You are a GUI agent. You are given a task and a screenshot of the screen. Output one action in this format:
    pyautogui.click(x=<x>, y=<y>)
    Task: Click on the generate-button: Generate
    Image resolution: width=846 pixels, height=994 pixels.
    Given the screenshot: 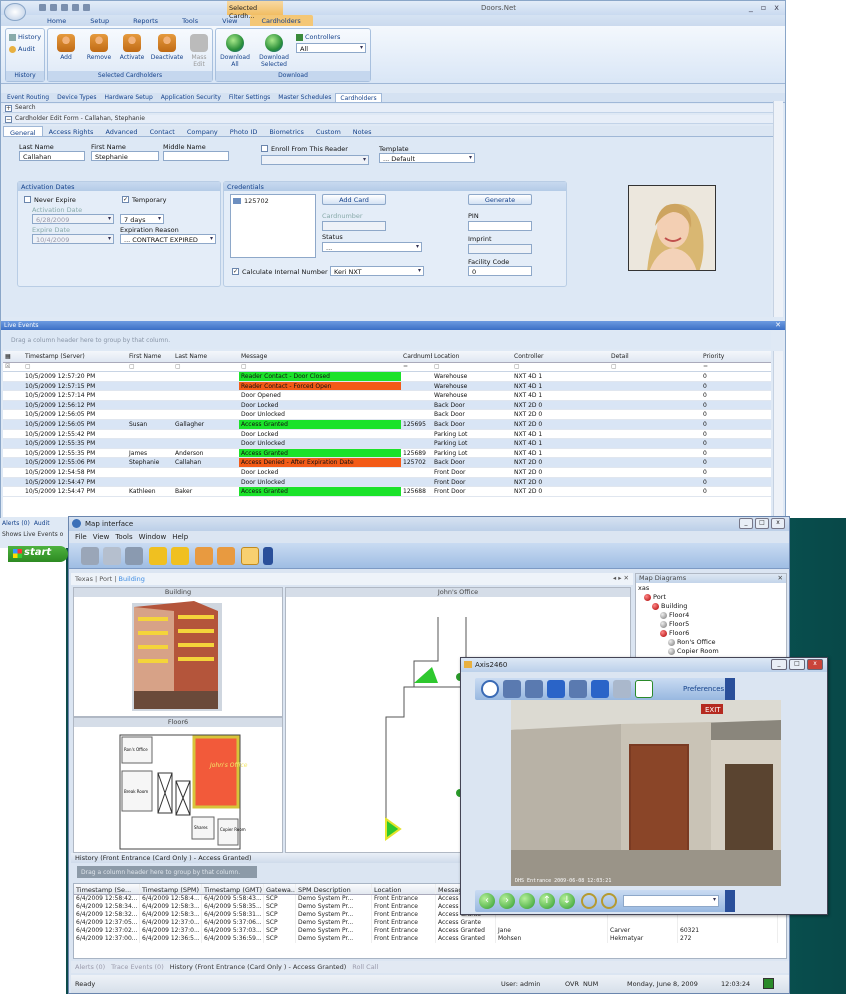 What is the action you would take?
    pyautogui.click(x=500, y=199)
    